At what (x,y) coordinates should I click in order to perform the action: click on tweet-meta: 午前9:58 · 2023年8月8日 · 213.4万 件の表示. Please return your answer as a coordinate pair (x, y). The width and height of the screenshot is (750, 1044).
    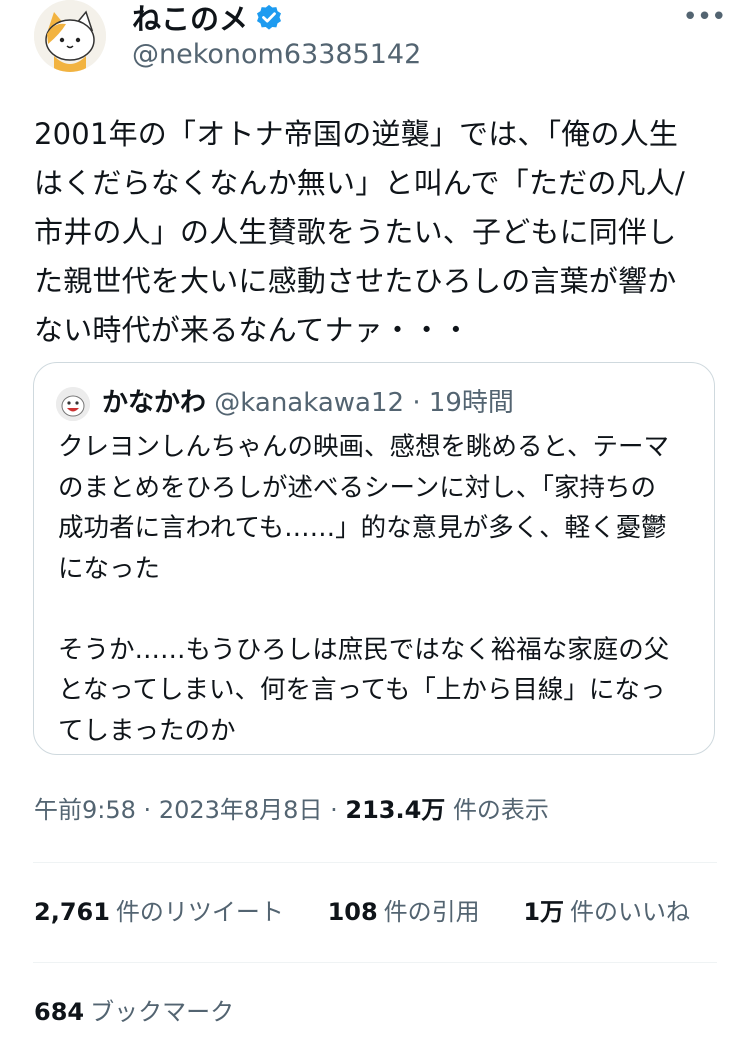
    Looking at the image, I should click on (291, 810).